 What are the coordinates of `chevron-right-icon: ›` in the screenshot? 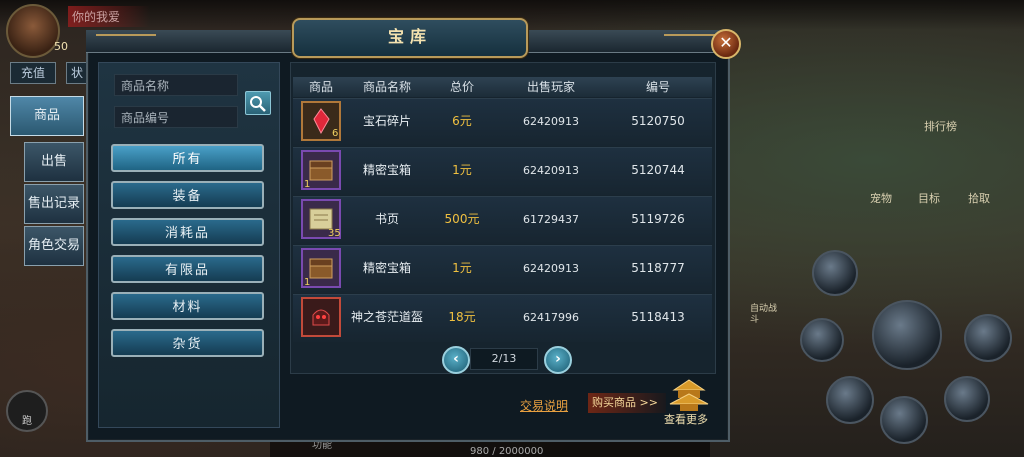 It's located at (558, 359).